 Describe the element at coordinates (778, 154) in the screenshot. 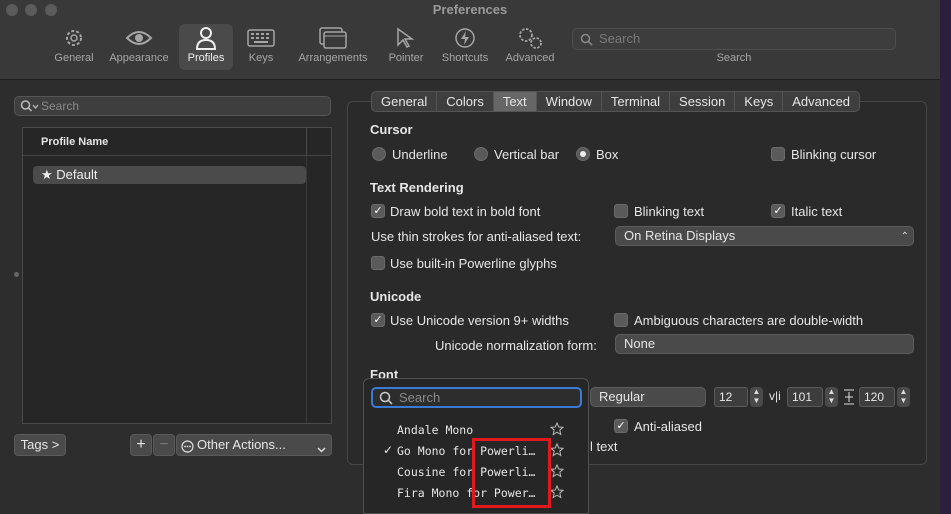

I see `blinking-cursor-checkbox` at that location.